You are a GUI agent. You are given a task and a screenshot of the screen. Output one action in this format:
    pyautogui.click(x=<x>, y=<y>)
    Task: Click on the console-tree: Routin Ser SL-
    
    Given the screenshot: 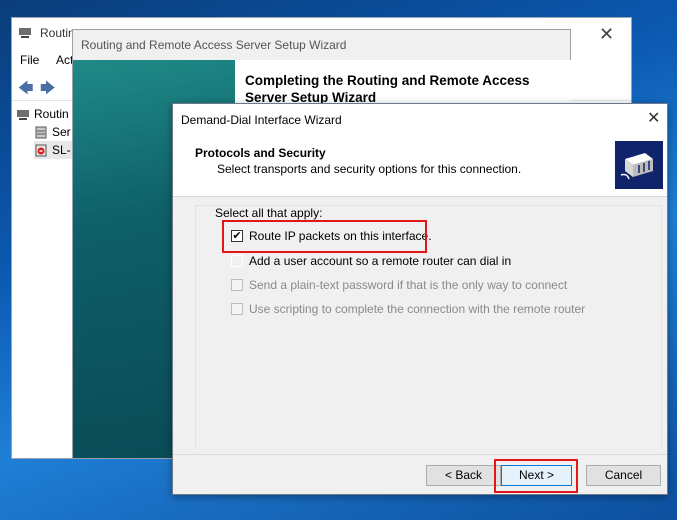 What is the action you would take?
    pyautogui.click(x=42, y=280)
    